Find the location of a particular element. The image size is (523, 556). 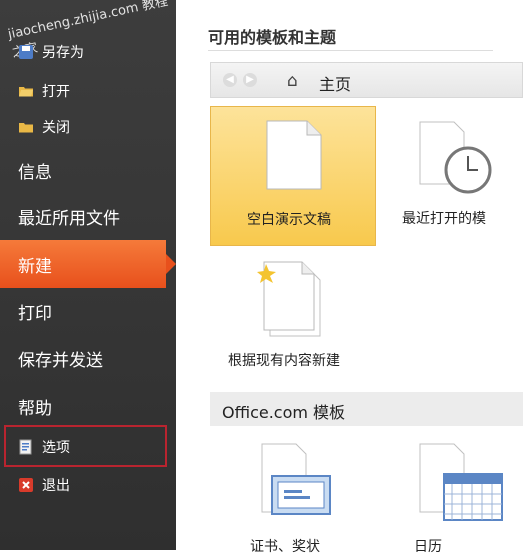

blank-document-icon is located at coordinates (294, 155).